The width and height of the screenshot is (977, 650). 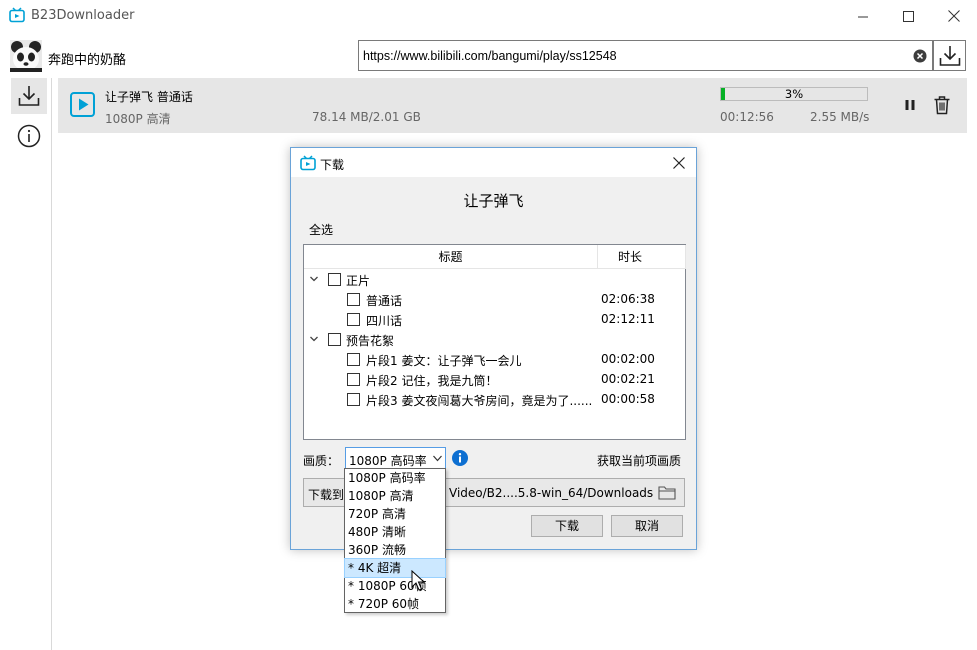 What do you see at coordinates (83, 15) in the screenshot?
I see `window-title: B23Downloader` at bounding box center [83, 15].